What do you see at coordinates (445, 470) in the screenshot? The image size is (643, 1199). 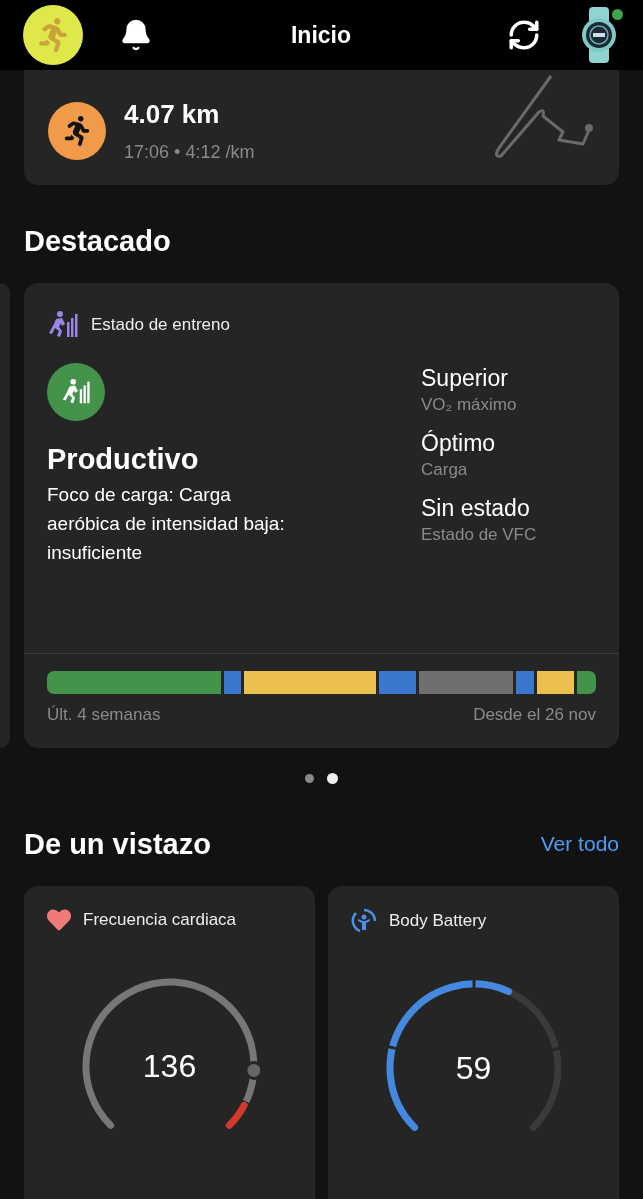 I see `metric-label: Carga` at bounding box center [445, 470].